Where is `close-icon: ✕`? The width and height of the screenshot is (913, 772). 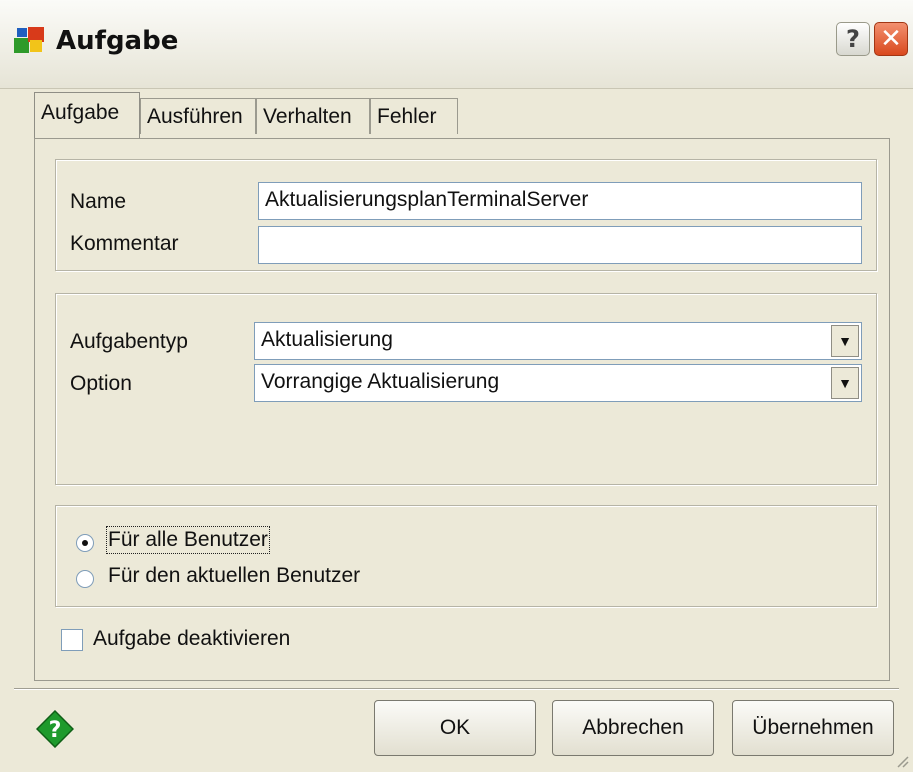
close-icon: ✕ is located at coordinates (891, 39).